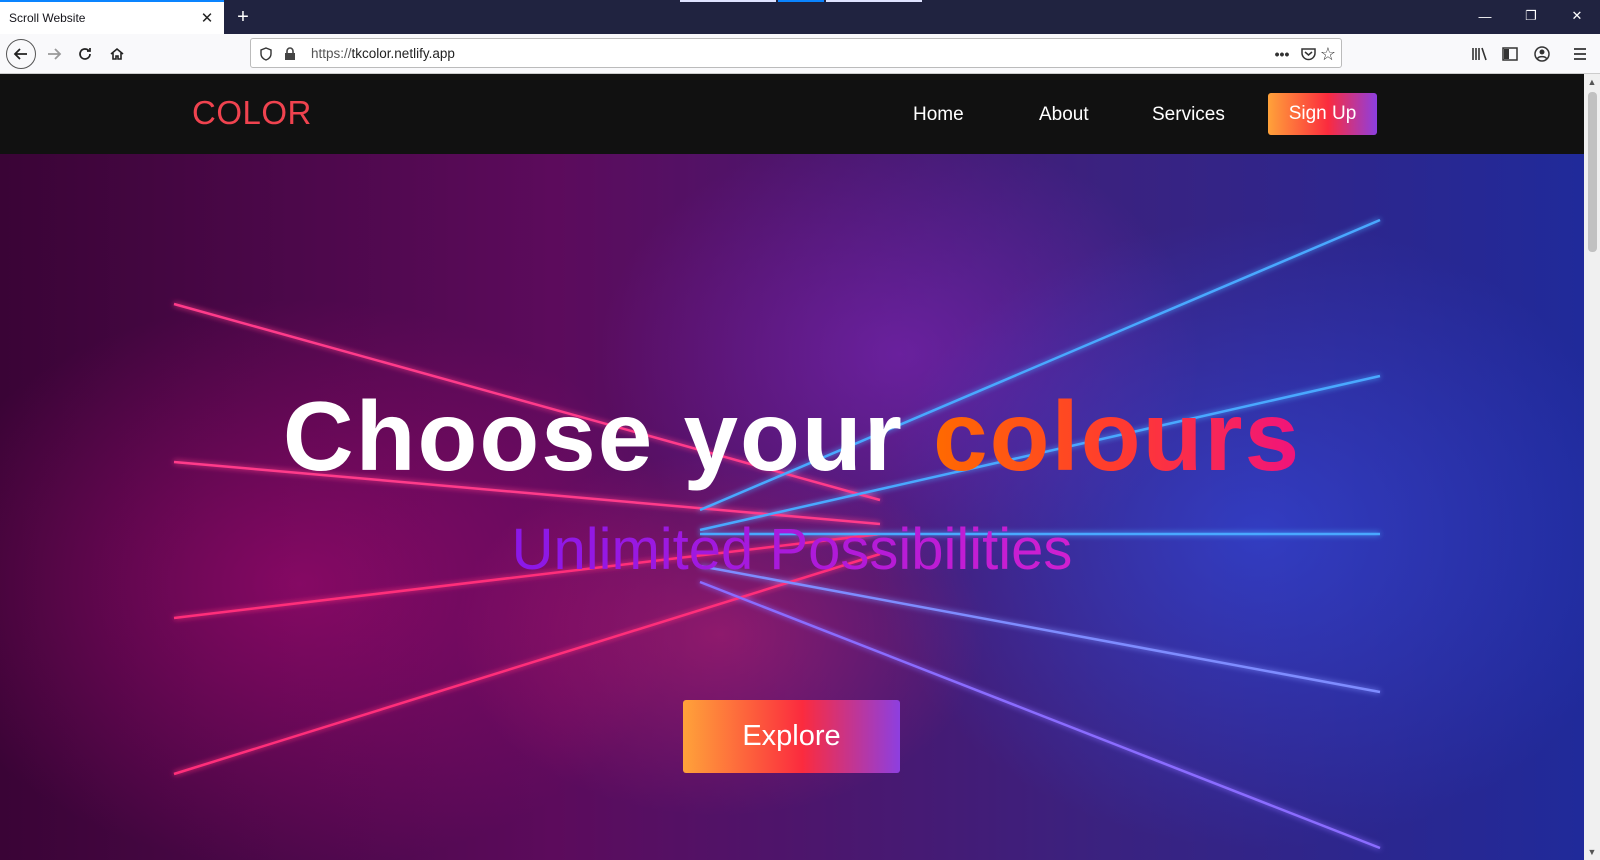 The width and height of the screenshot is (1600, 860). Describe the element at coordinates (1480, 54) in the screenshot. I see `library-icon` at that location.